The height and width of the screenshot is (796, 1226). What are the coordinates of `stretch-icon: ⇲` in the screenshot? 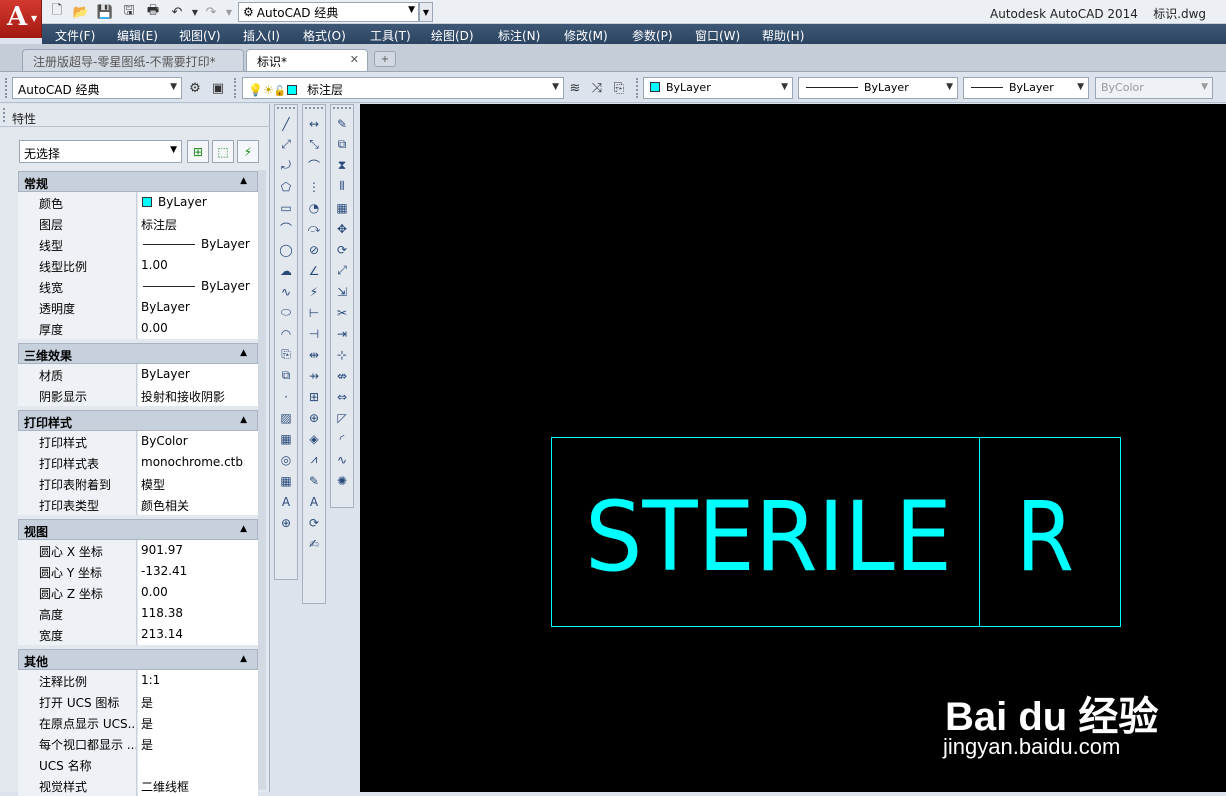 It's located at (342, 291).